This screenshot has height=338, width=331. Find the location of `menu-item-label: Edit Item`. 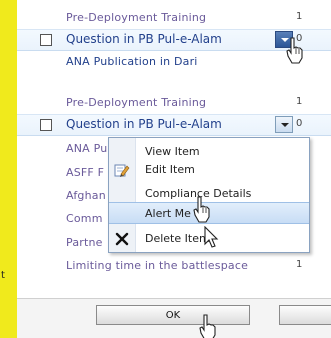

menu-item-label: Edit Item is located at coordinates (170, 169).